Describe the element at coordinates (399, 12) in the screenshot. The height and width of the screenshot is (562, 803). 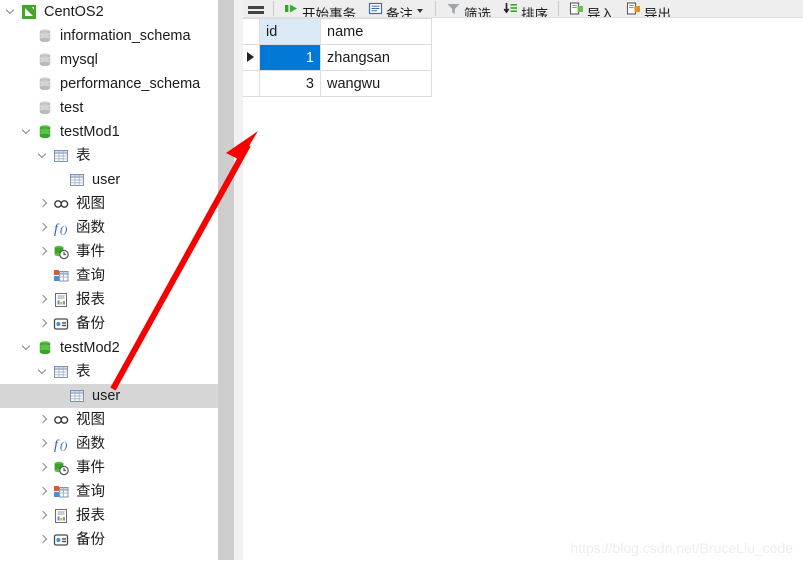
I see `toolbar-button-label: 备注` at that location.